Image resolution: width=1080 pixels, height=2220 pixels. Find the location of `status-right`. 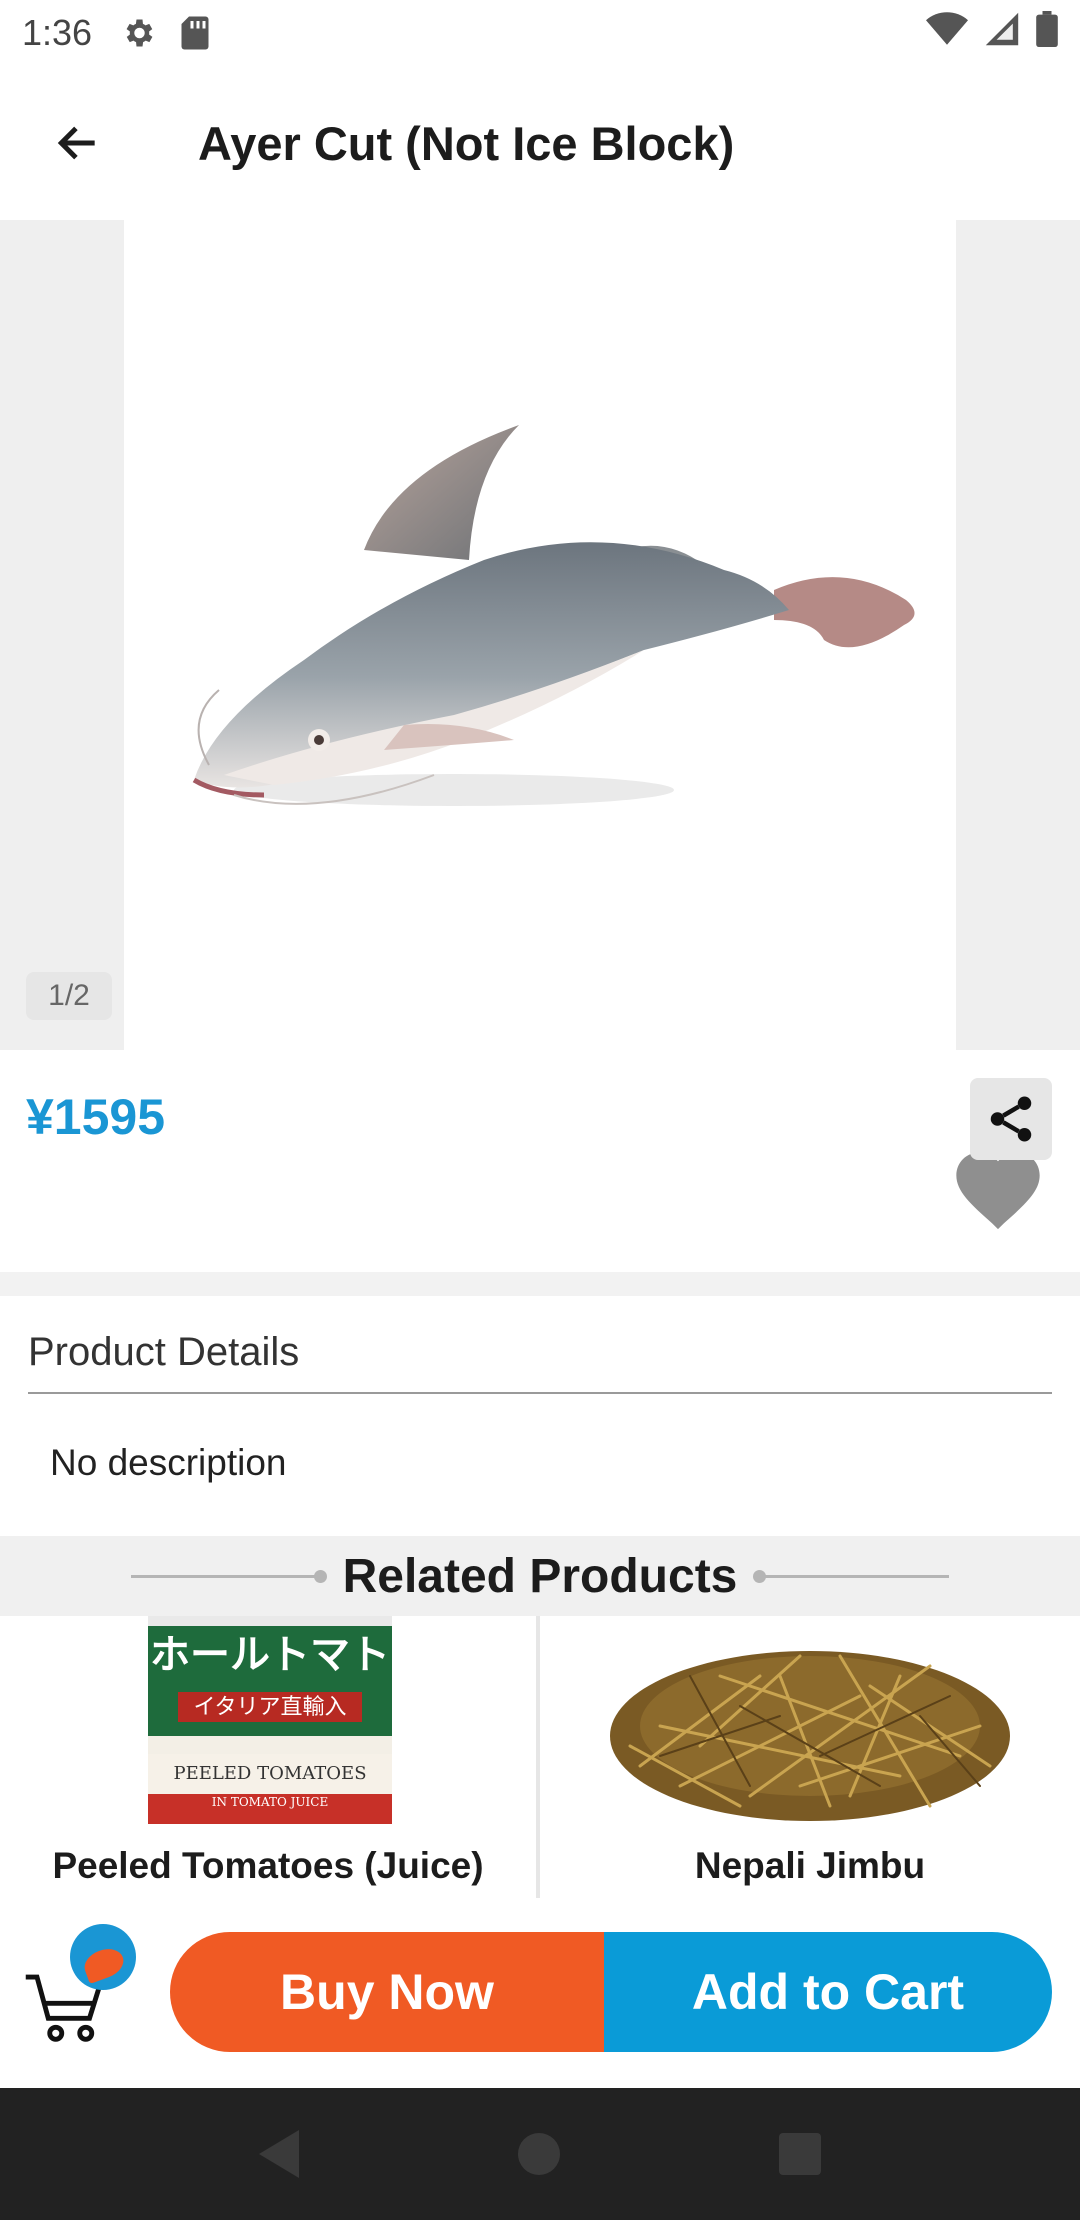

status-right is located at coordinates (992, 33).